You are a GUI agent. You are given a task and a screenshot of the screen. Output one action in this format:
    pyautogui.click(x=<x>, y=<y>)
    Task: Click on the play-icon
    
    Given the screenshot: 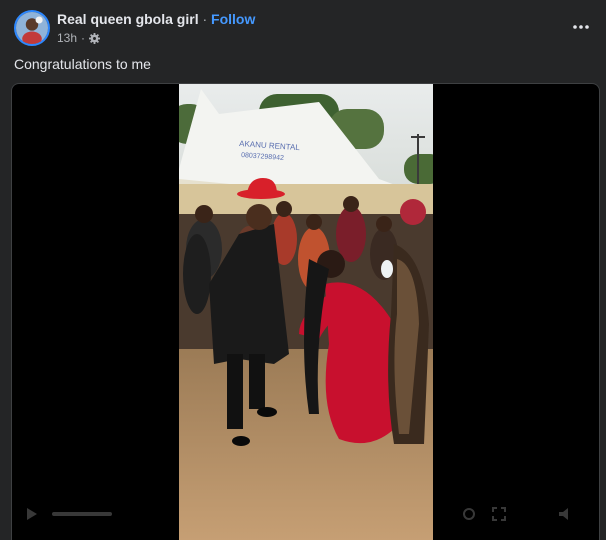 What is the action you would take?
    pyautogui.click(x=32, y=514)
    